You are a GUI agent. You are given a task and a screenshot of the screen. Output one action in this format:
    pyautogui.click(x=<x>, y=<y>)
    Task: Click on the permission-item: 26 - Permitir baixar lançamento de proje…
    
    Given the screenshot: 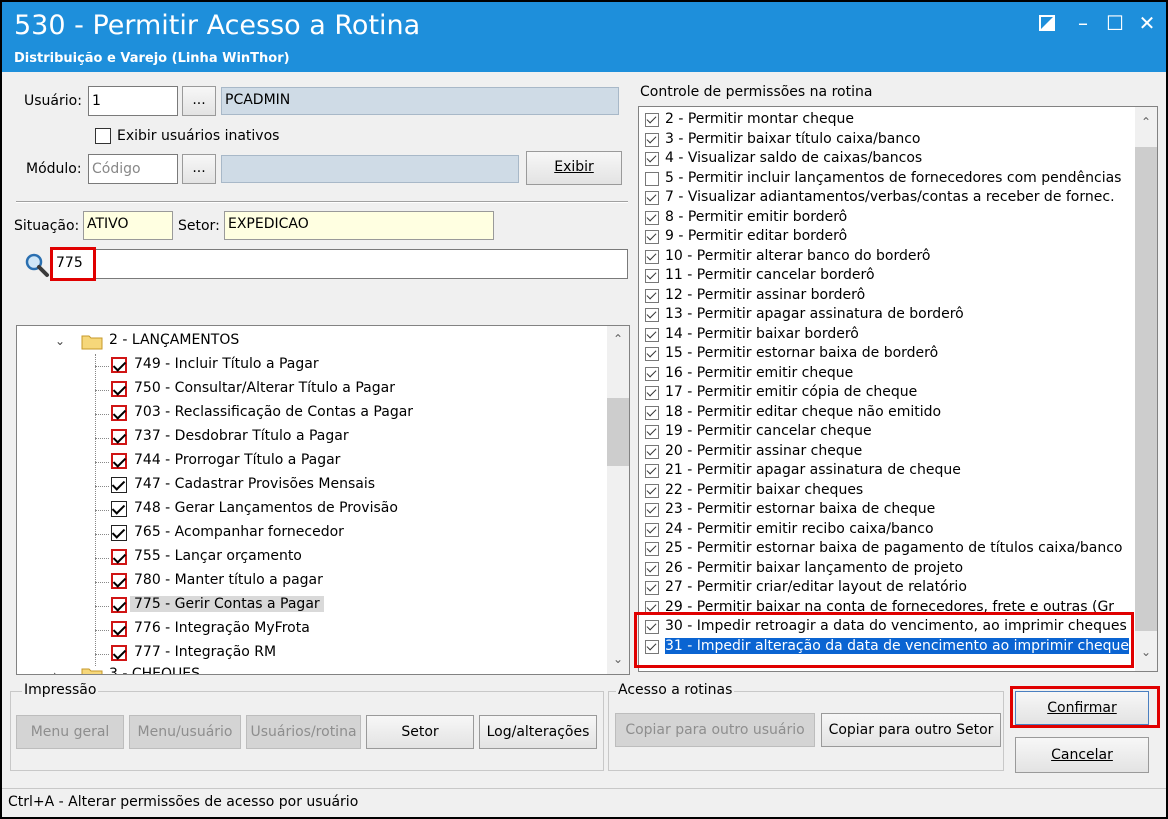 What is the action you would take?
    pyautogui.click(x=895, y=570)
    